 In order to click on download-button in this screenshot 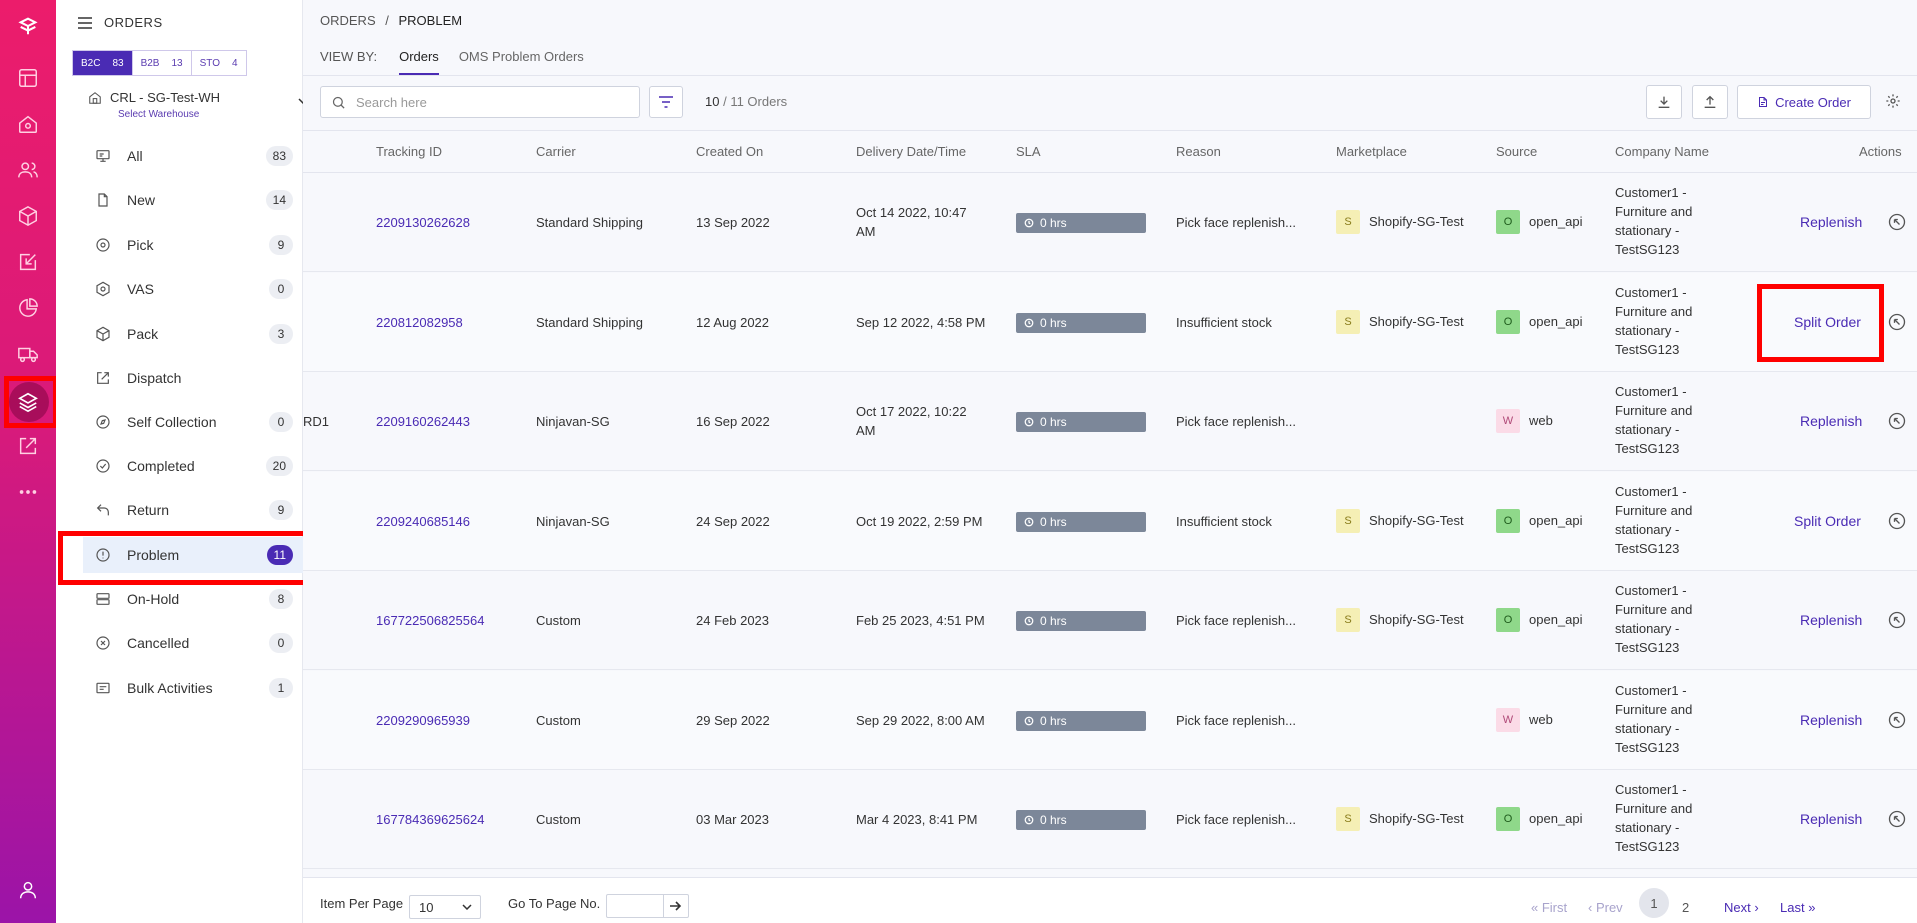, I will do `click(1664, 102)`.